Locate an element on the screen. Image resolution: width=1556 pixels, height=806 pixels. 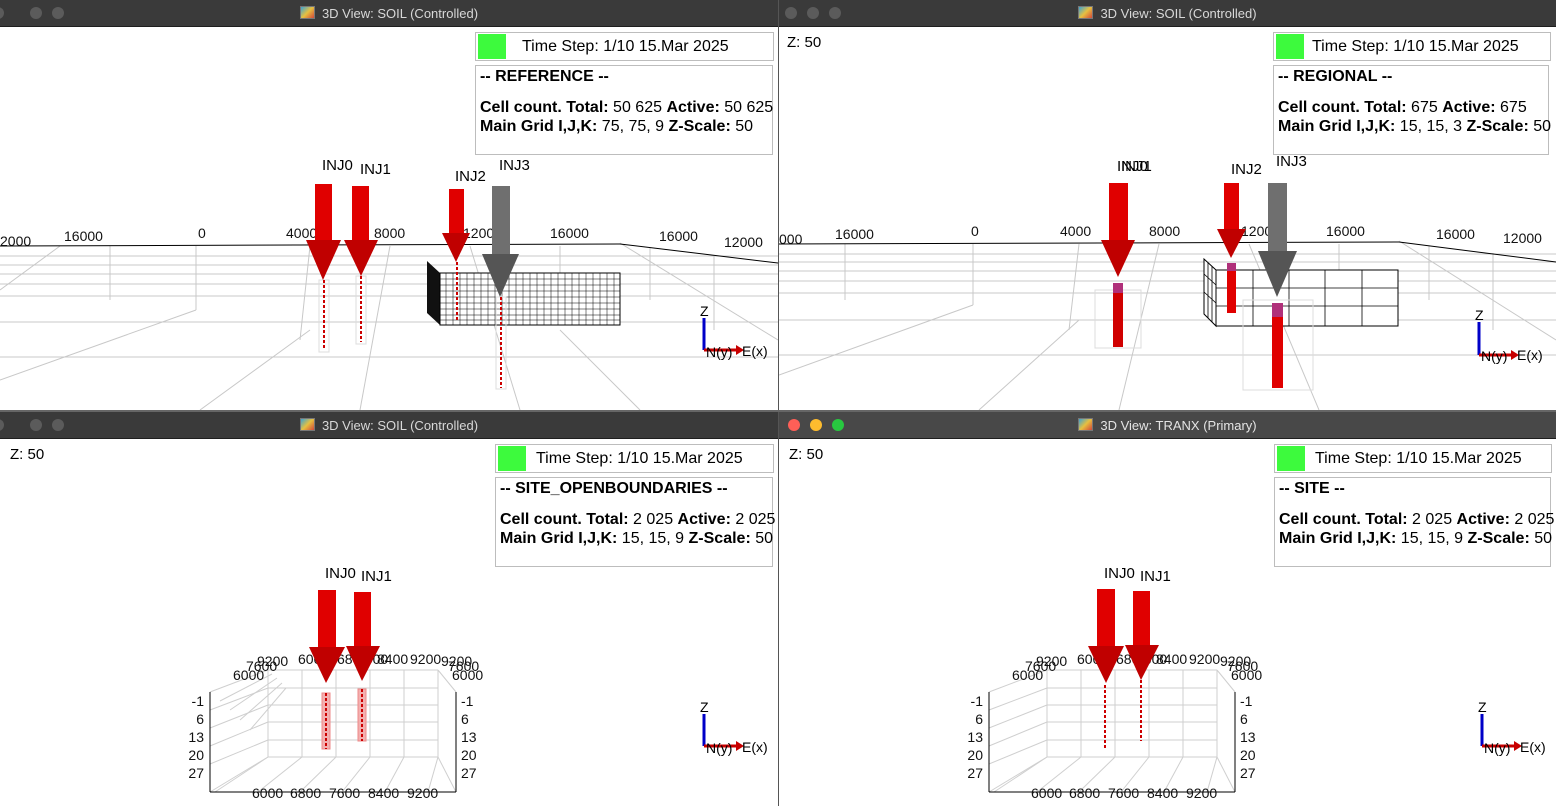
app-icon is located at coordinates (1086, 12).